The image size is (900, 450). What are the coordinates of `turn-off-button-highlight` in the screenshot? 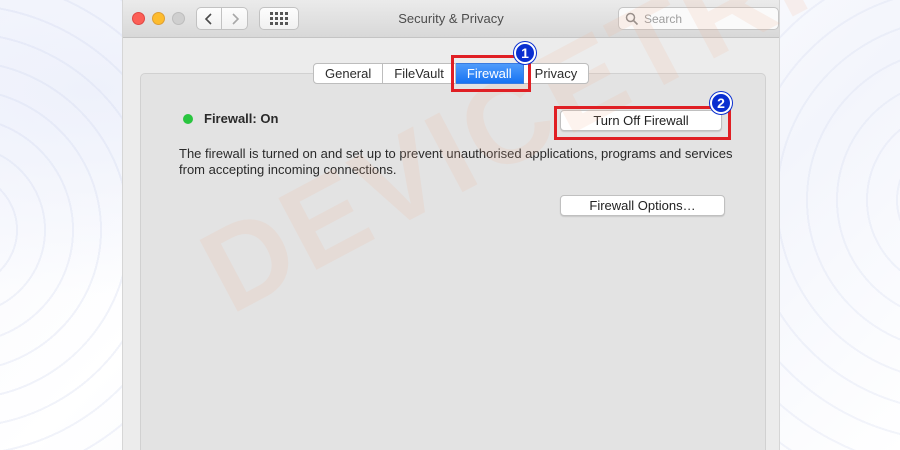 It's located at (642, 123).